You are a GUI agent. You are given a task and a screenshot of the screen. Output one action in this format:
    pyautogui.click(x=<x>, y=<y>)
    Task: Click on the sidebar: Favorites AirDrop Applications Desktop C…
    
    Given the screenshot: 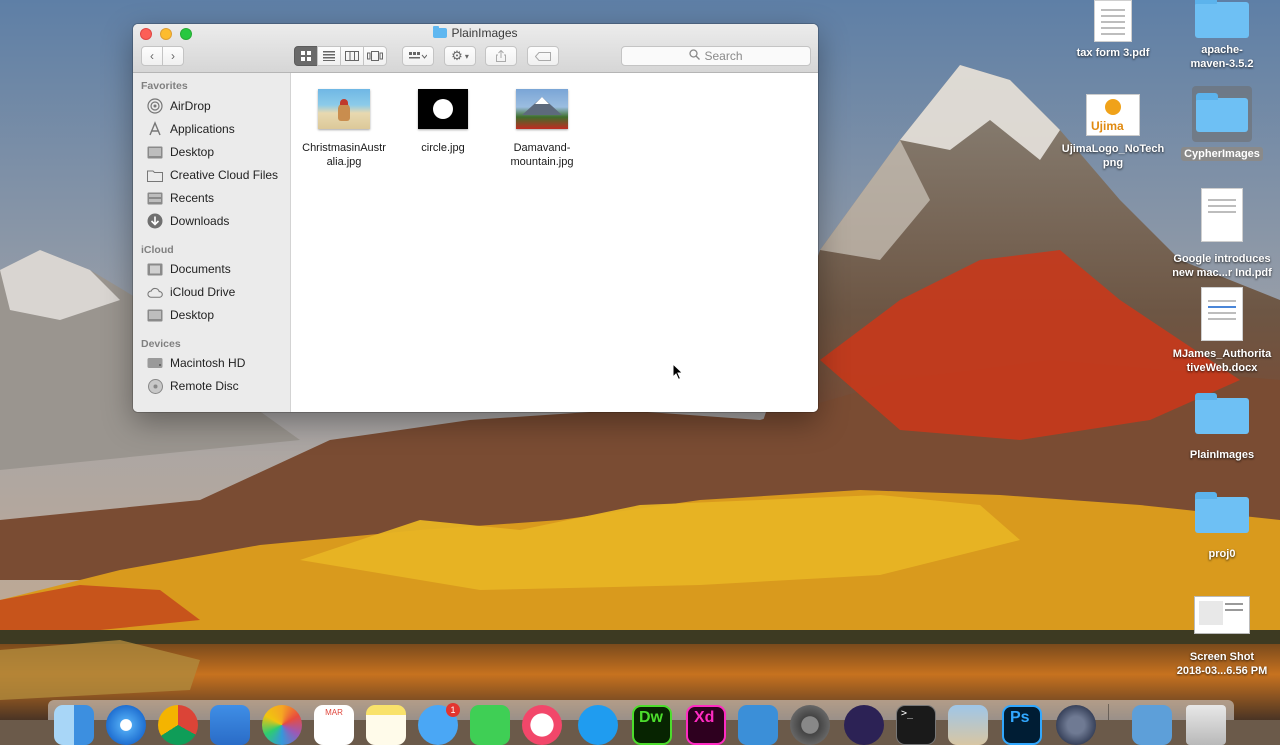 What is the action you would take?
    pyautogui.click(x=212, y=242)
    